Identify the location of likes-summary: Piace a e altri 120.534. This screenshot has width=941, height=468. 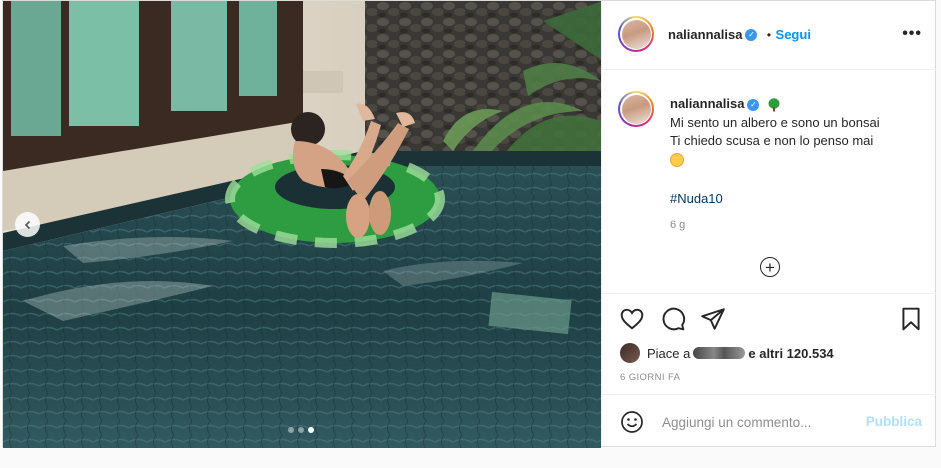
(727, 353).